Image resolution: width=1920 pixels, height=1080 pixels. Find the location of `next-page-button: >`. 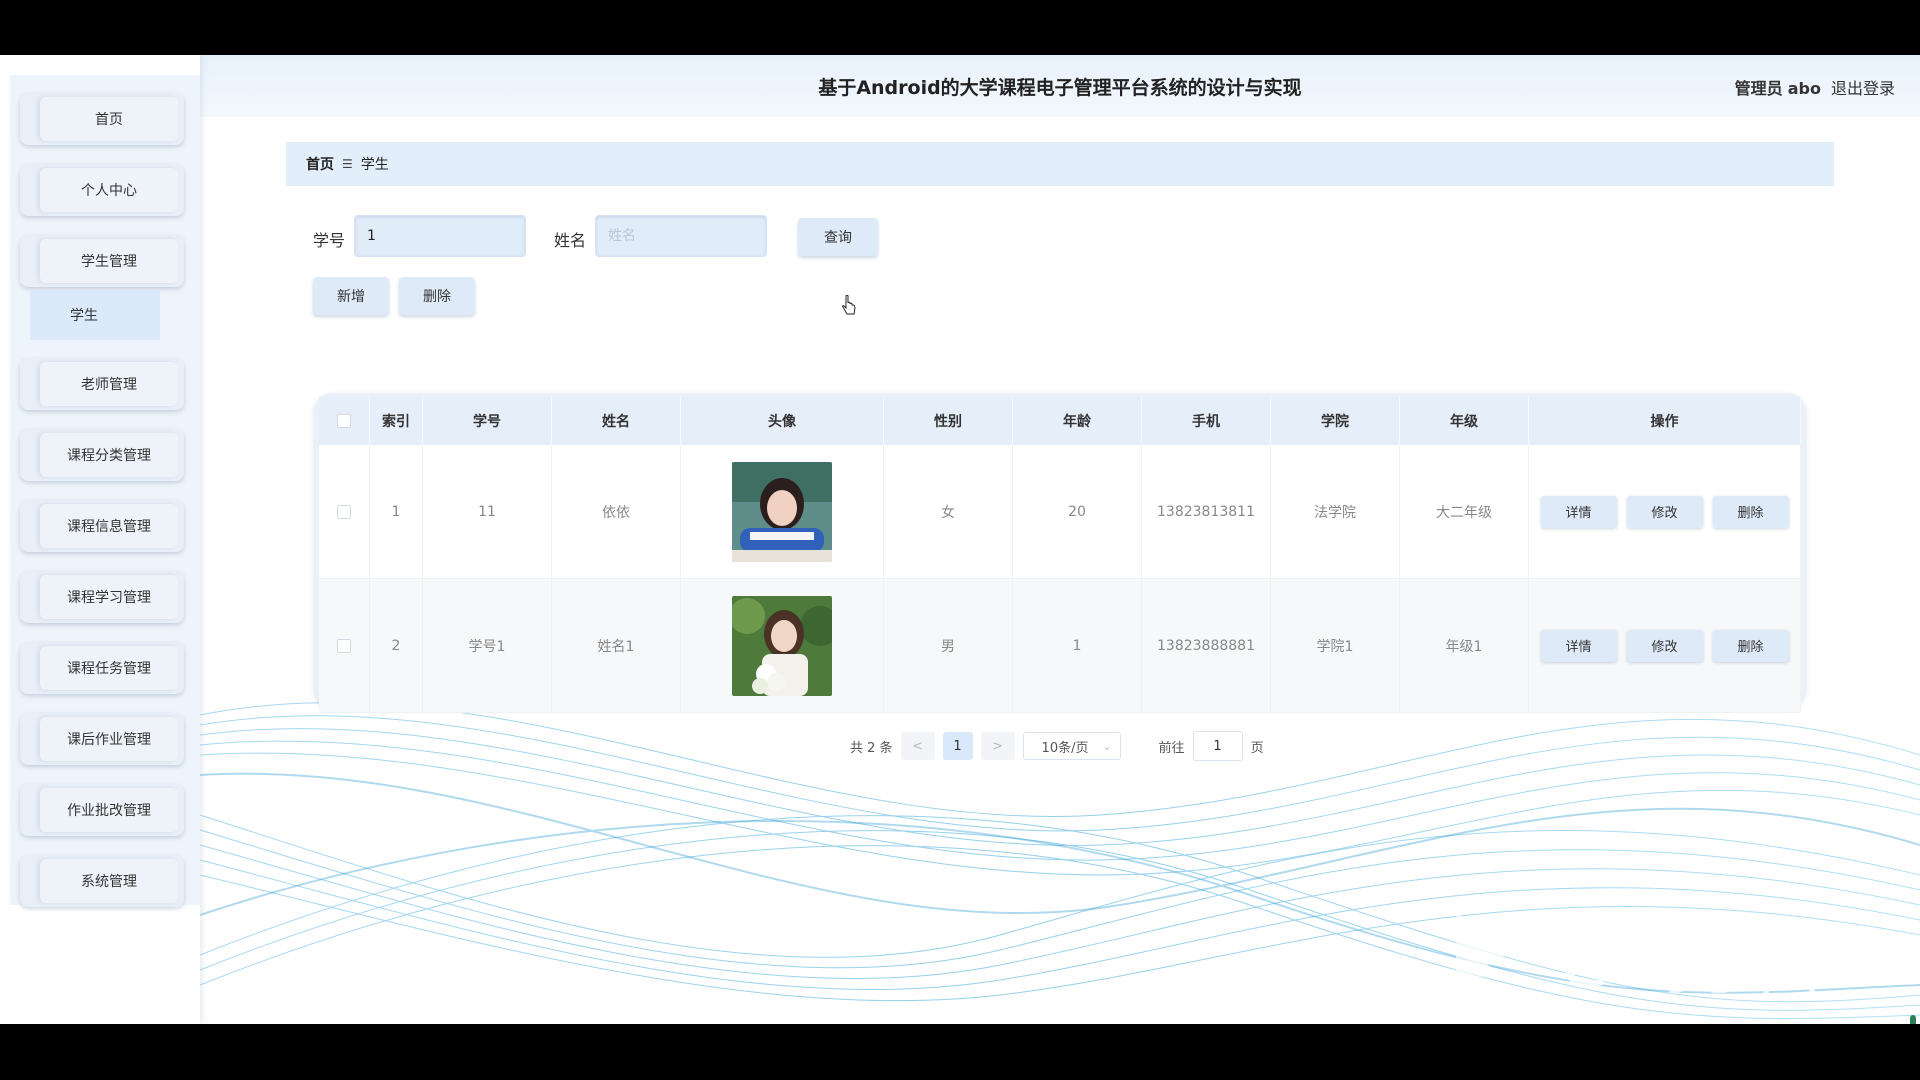

next-page-button: > is located at coordinates (997, 746).